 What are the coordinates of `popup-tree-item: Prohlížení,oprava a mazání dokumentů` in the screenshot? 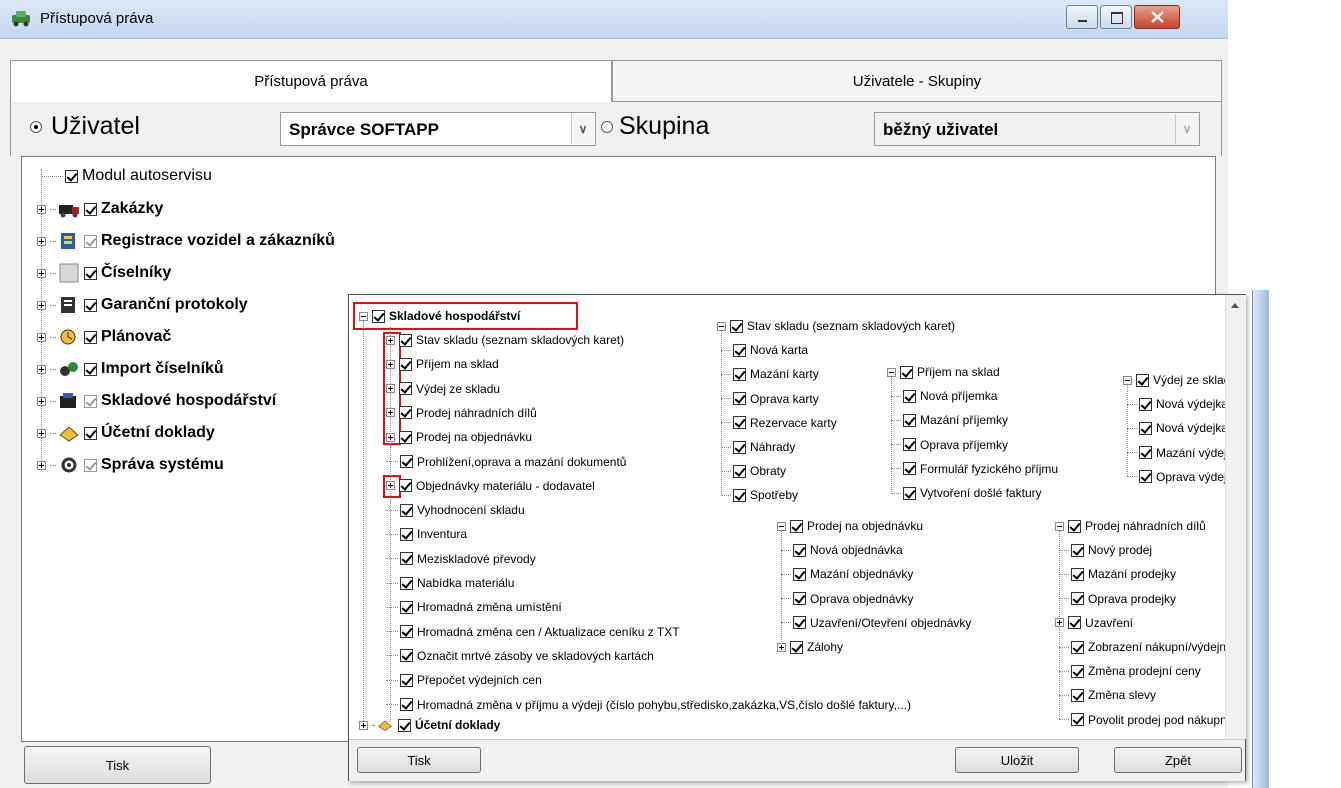 It's located at (506, 462).